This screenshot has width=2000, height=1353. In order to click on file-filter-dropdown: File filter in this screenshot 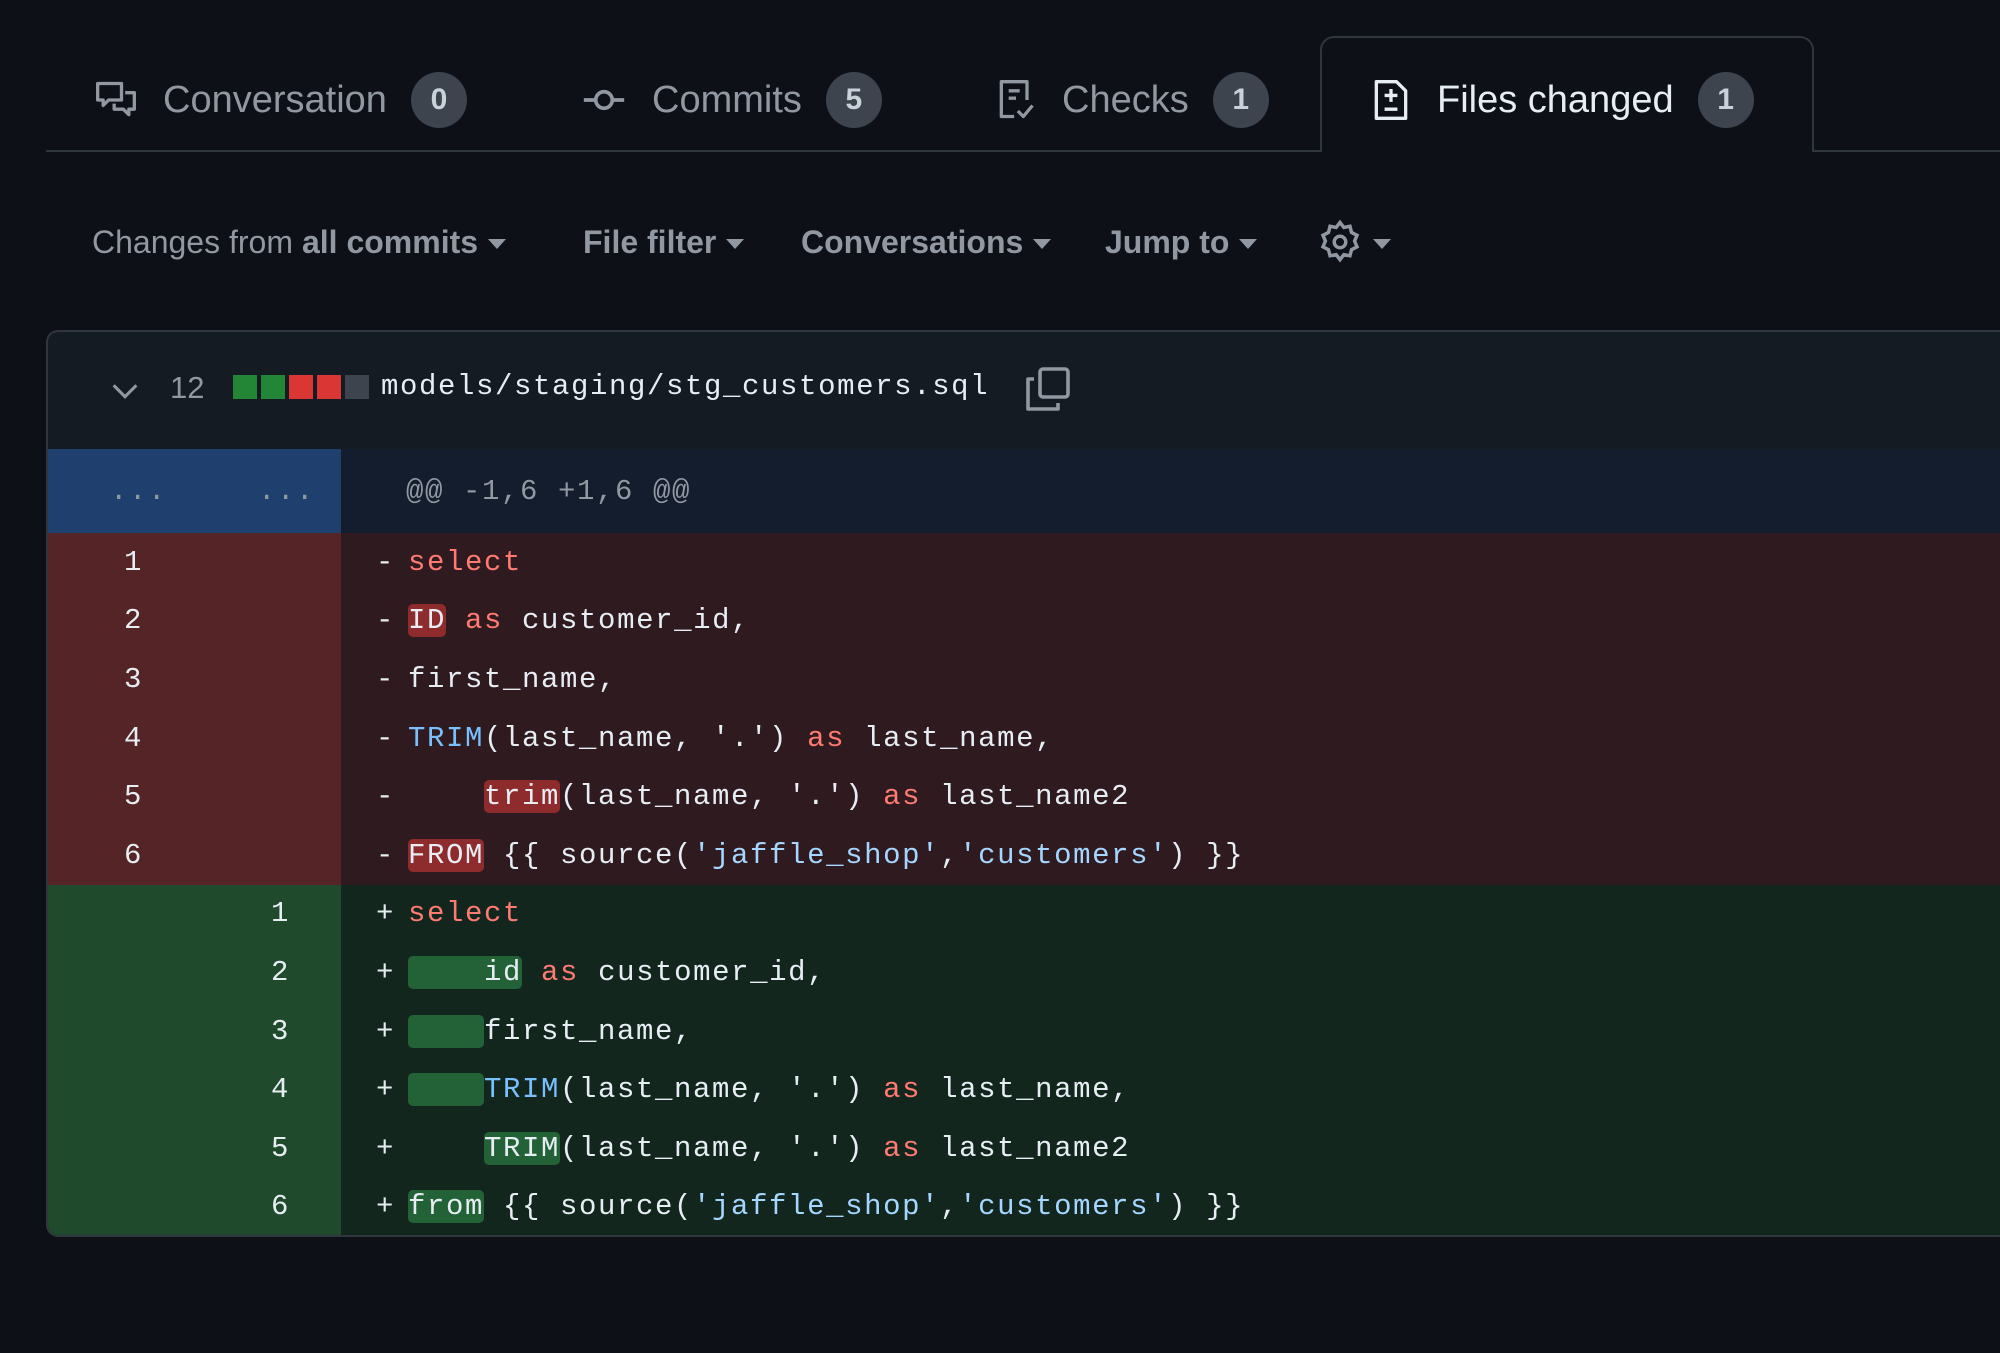, I will do `click(664, 242)`.